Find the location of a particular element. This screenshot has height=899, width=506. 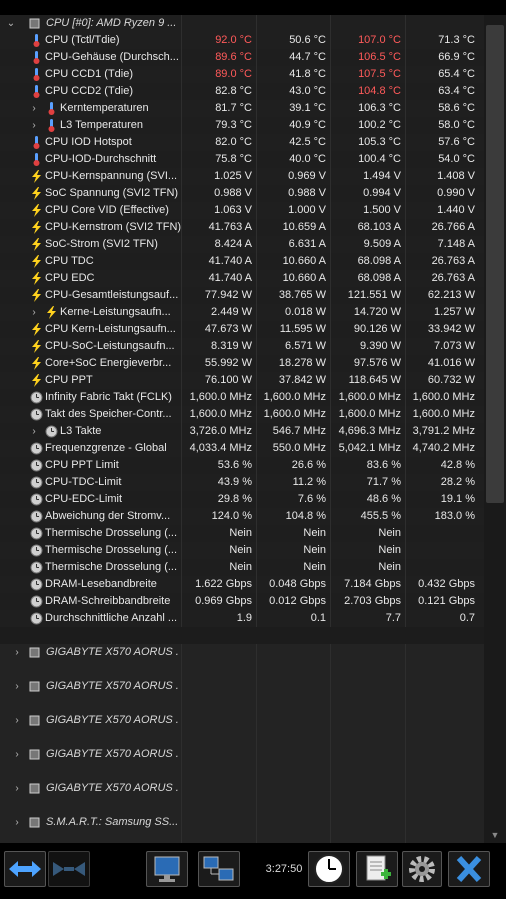

vertical-scrollbar: ▼ is located at coordinates (495, 429).